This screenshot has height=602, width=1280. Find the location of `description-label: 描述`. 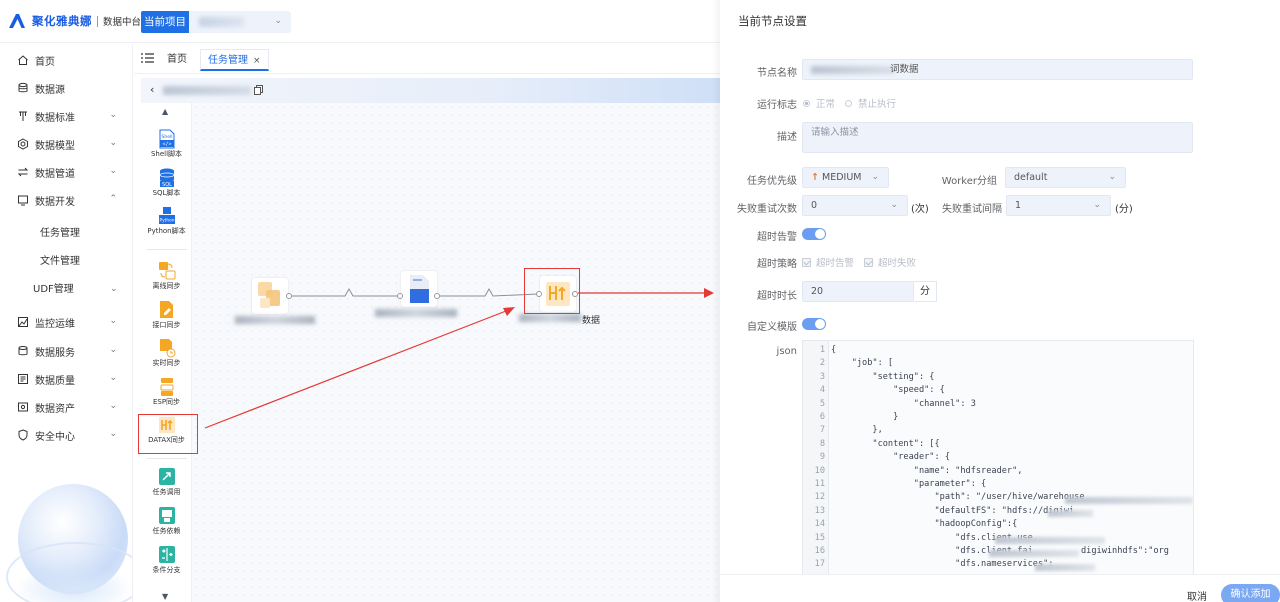

description-label: 描述 is located at coordinates (787, 137).